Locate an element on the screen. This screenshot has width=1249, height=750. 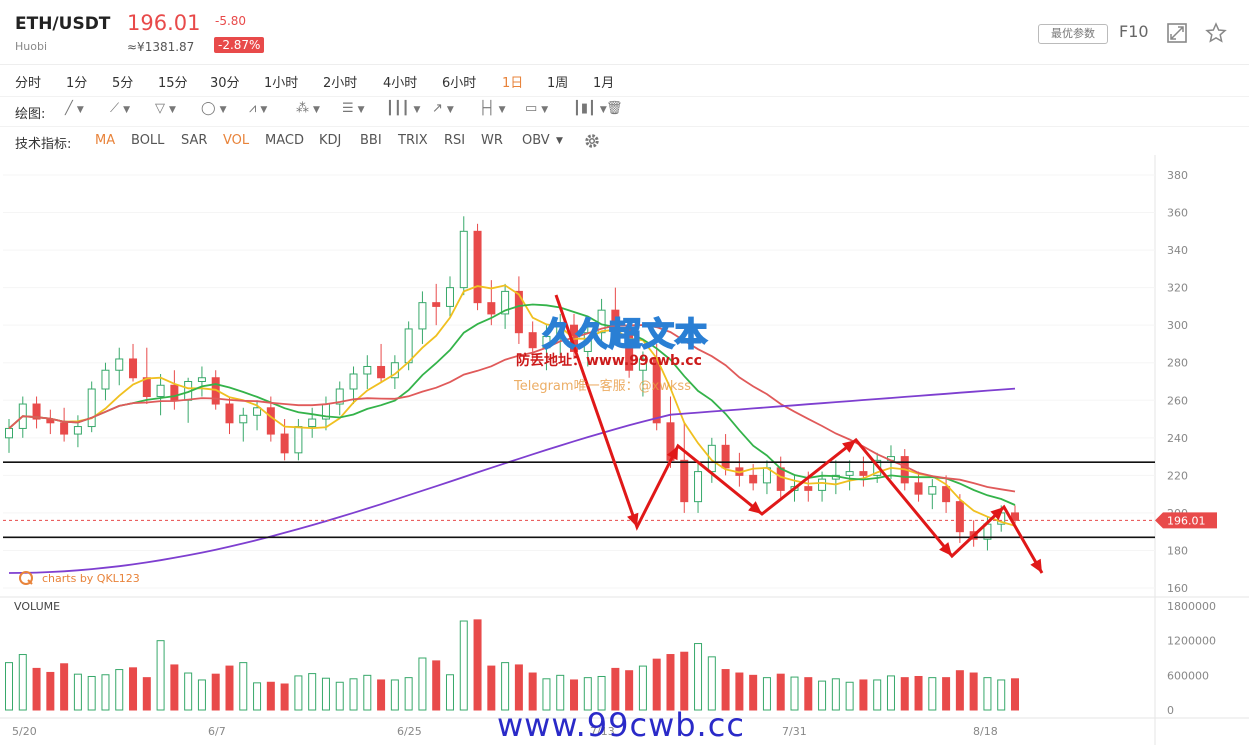
period-2: 5分 is located at coordinates (122, 81).